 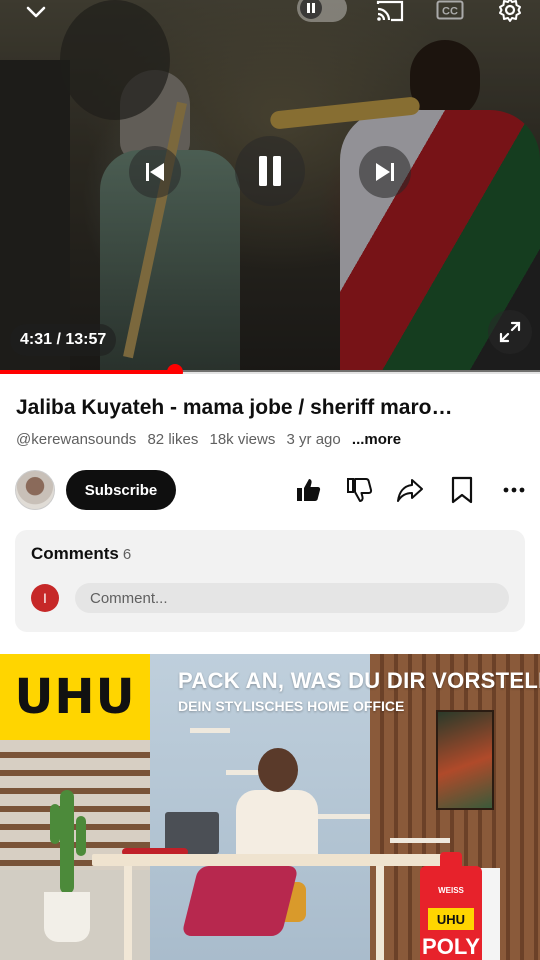 I want to click on play-pause-button, so click(x=270, y=171).